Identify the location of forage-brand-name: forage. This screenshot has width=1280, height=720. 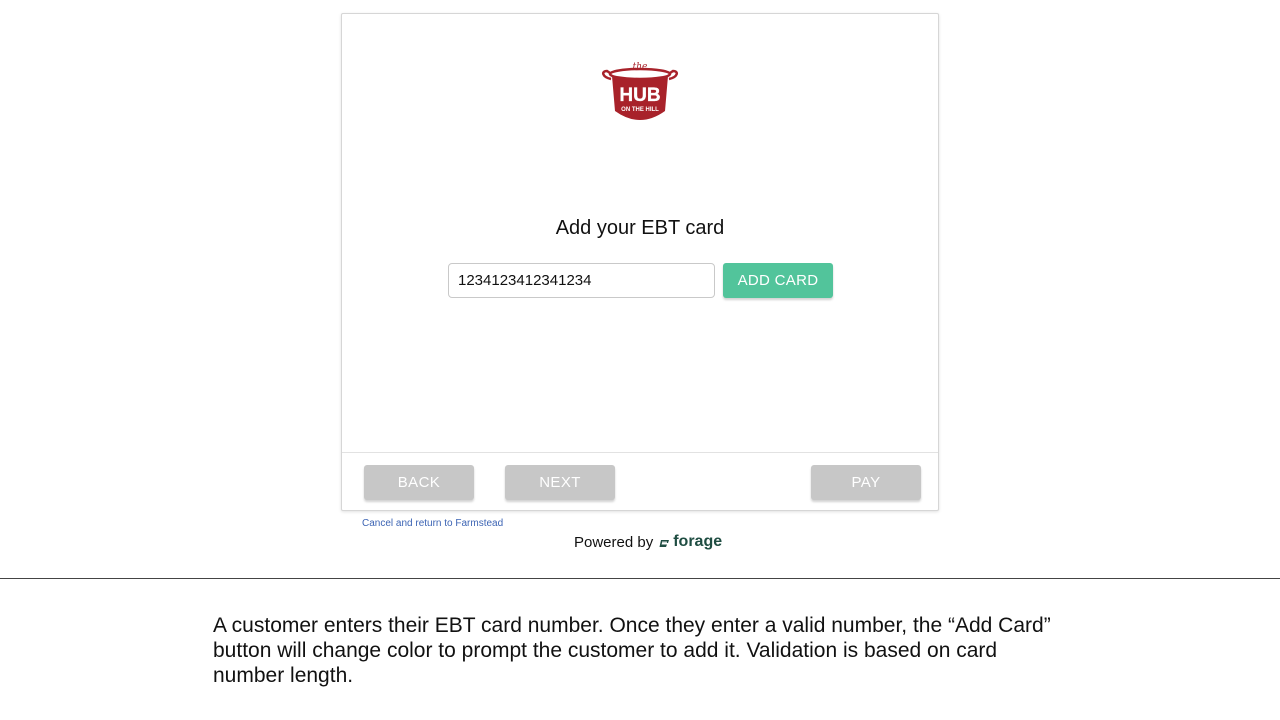
(698, 541).